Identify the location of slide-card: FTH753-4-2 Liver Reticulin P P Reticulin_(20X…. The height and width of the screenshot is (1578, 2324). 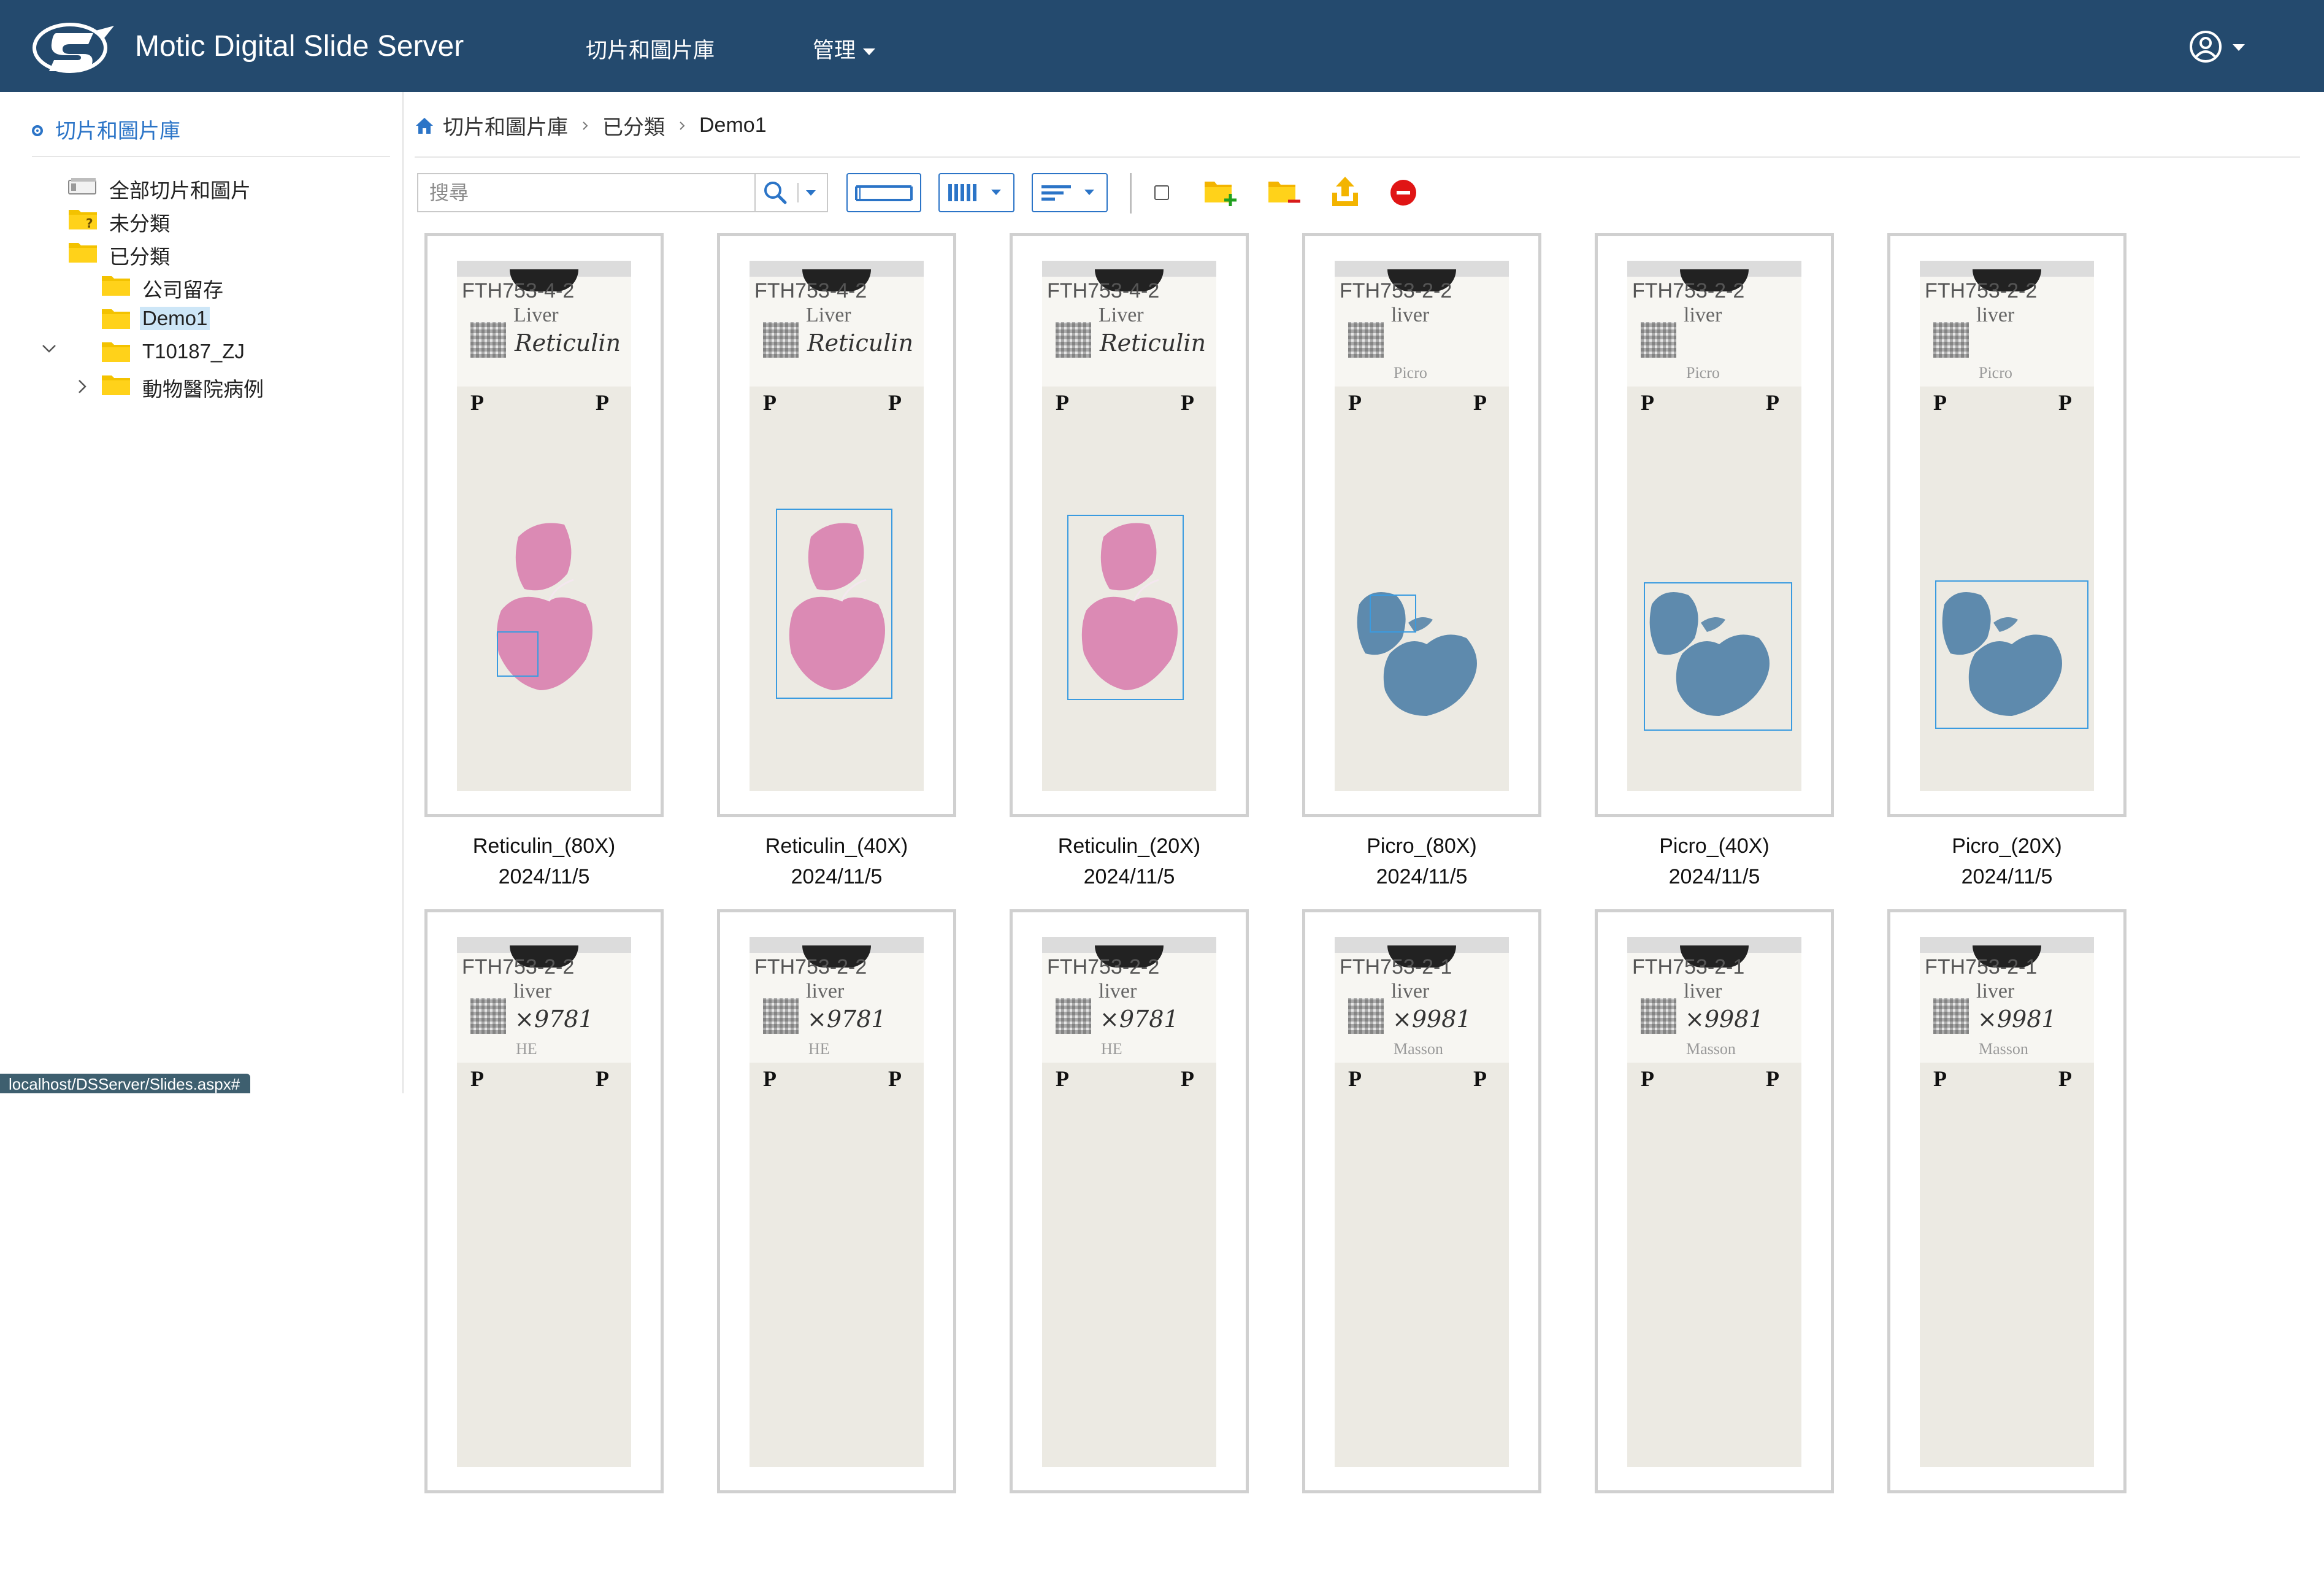
(1130, 567).